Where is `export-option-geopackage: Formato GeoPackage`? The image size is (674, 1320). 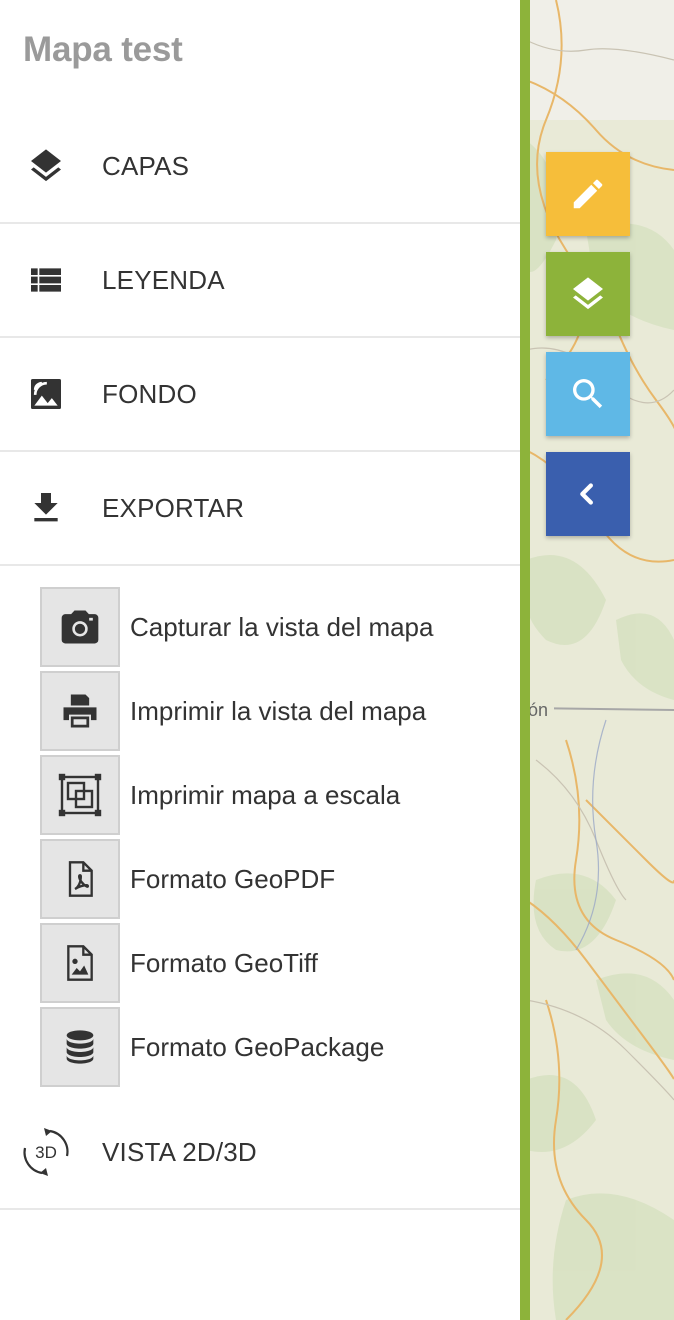 export-option-geopackage: Formato GeoPackage is located at coordinates (212, 1047).